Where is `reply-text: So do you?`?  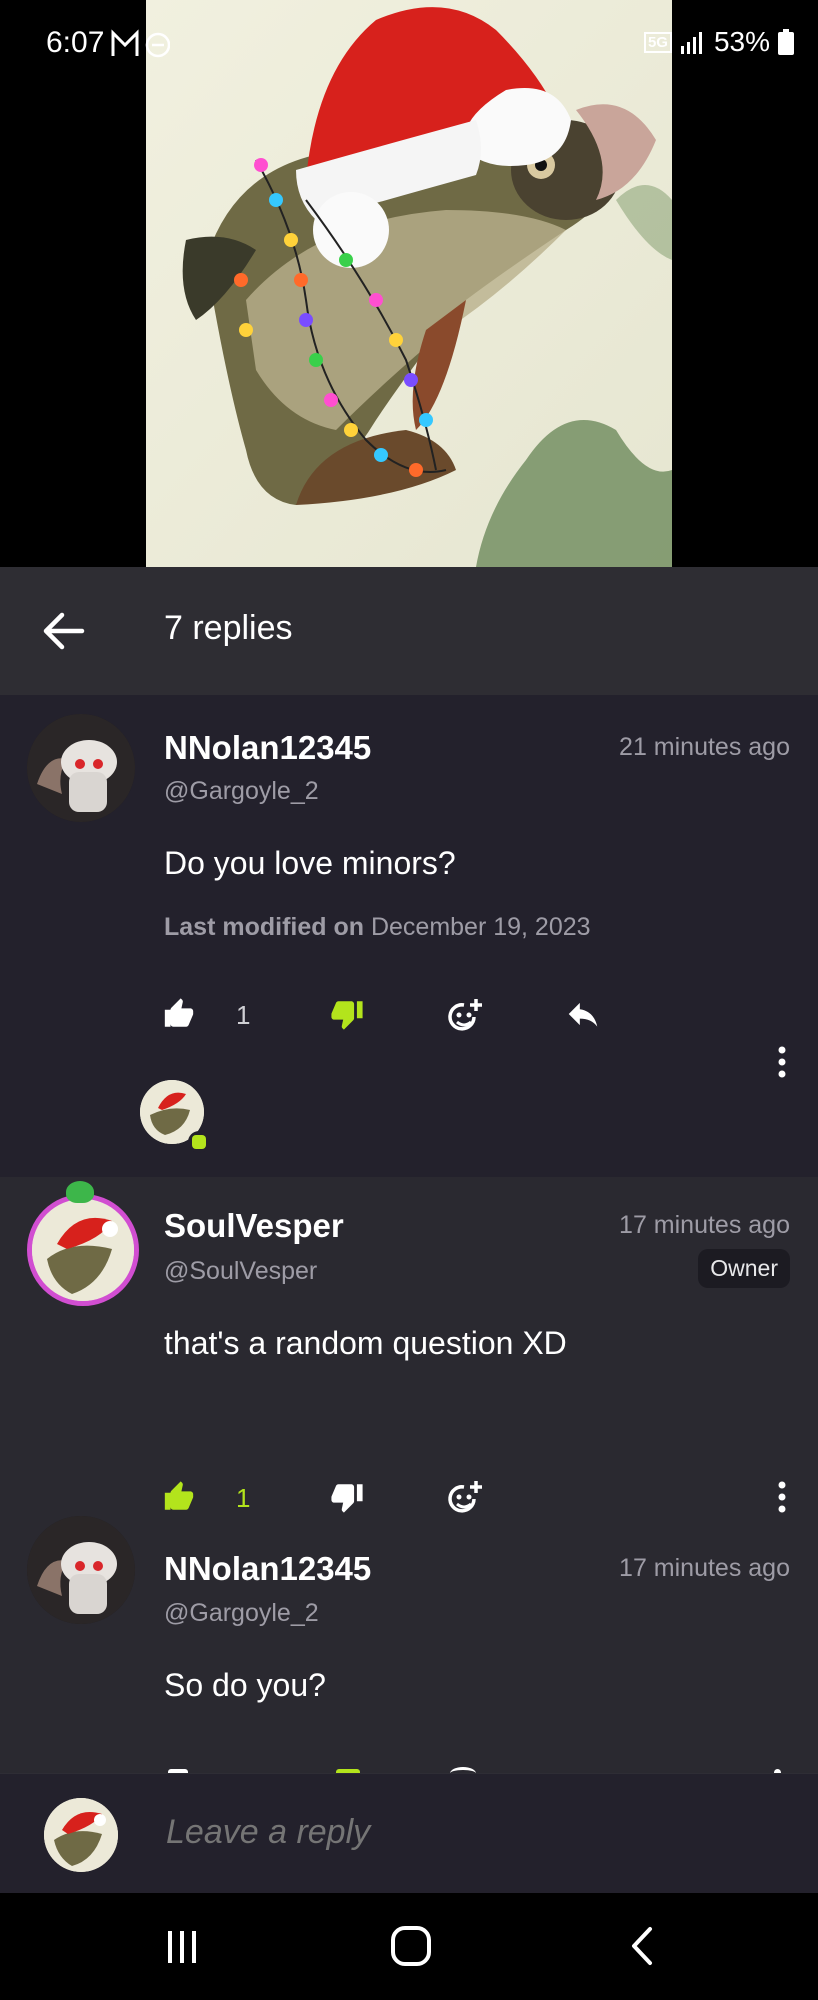 reply-text: So do you? is located at coordinates (245, 1685).